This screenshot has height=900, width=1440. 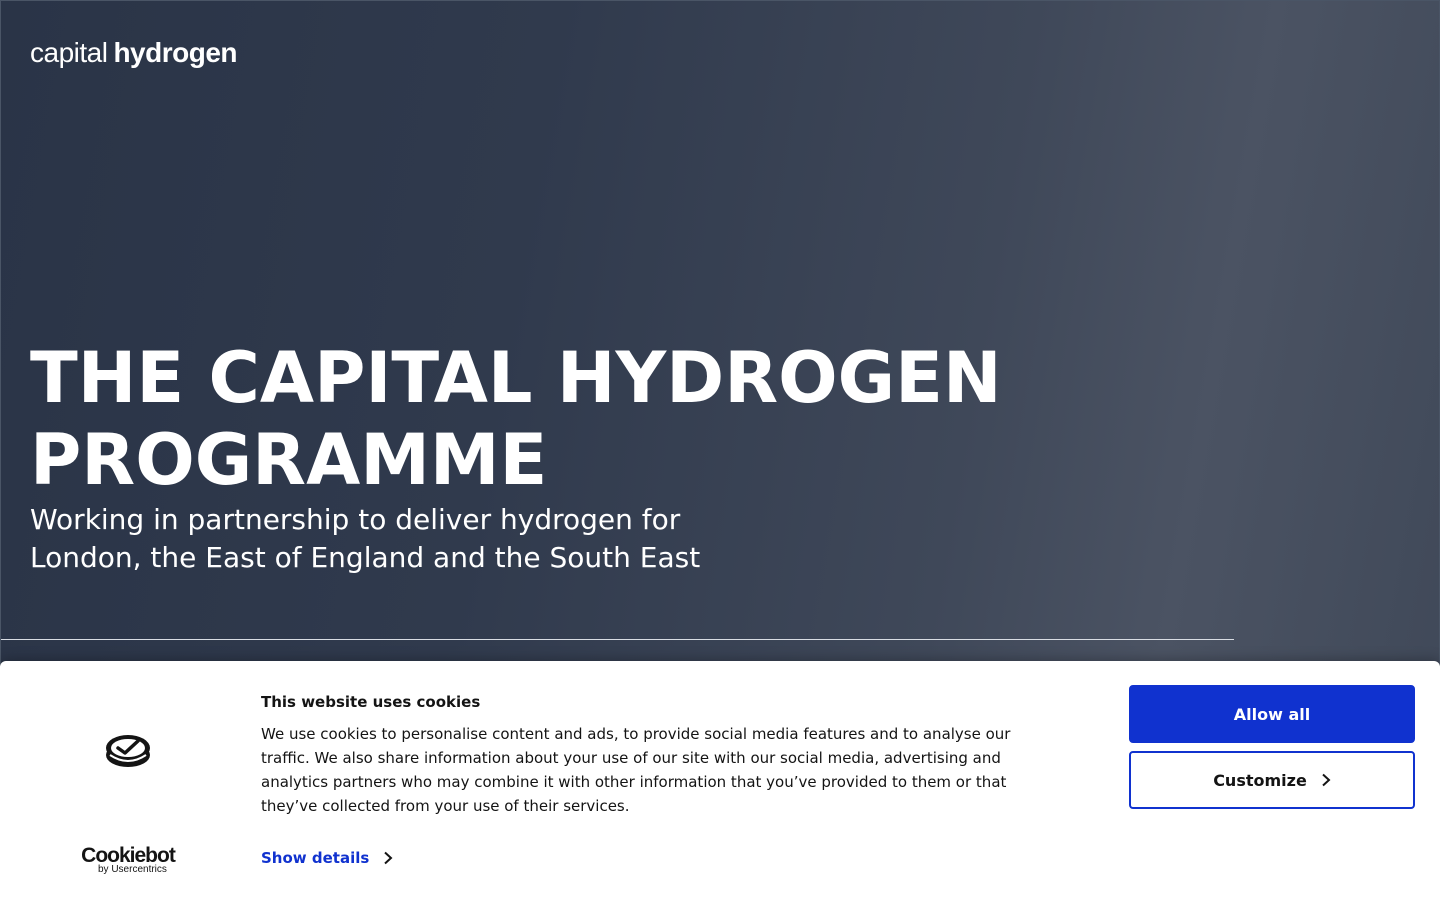 I want to click on hero-title: THE CAPITAL HYDROGEN PROGRAMME, so click(x=530, y=419).